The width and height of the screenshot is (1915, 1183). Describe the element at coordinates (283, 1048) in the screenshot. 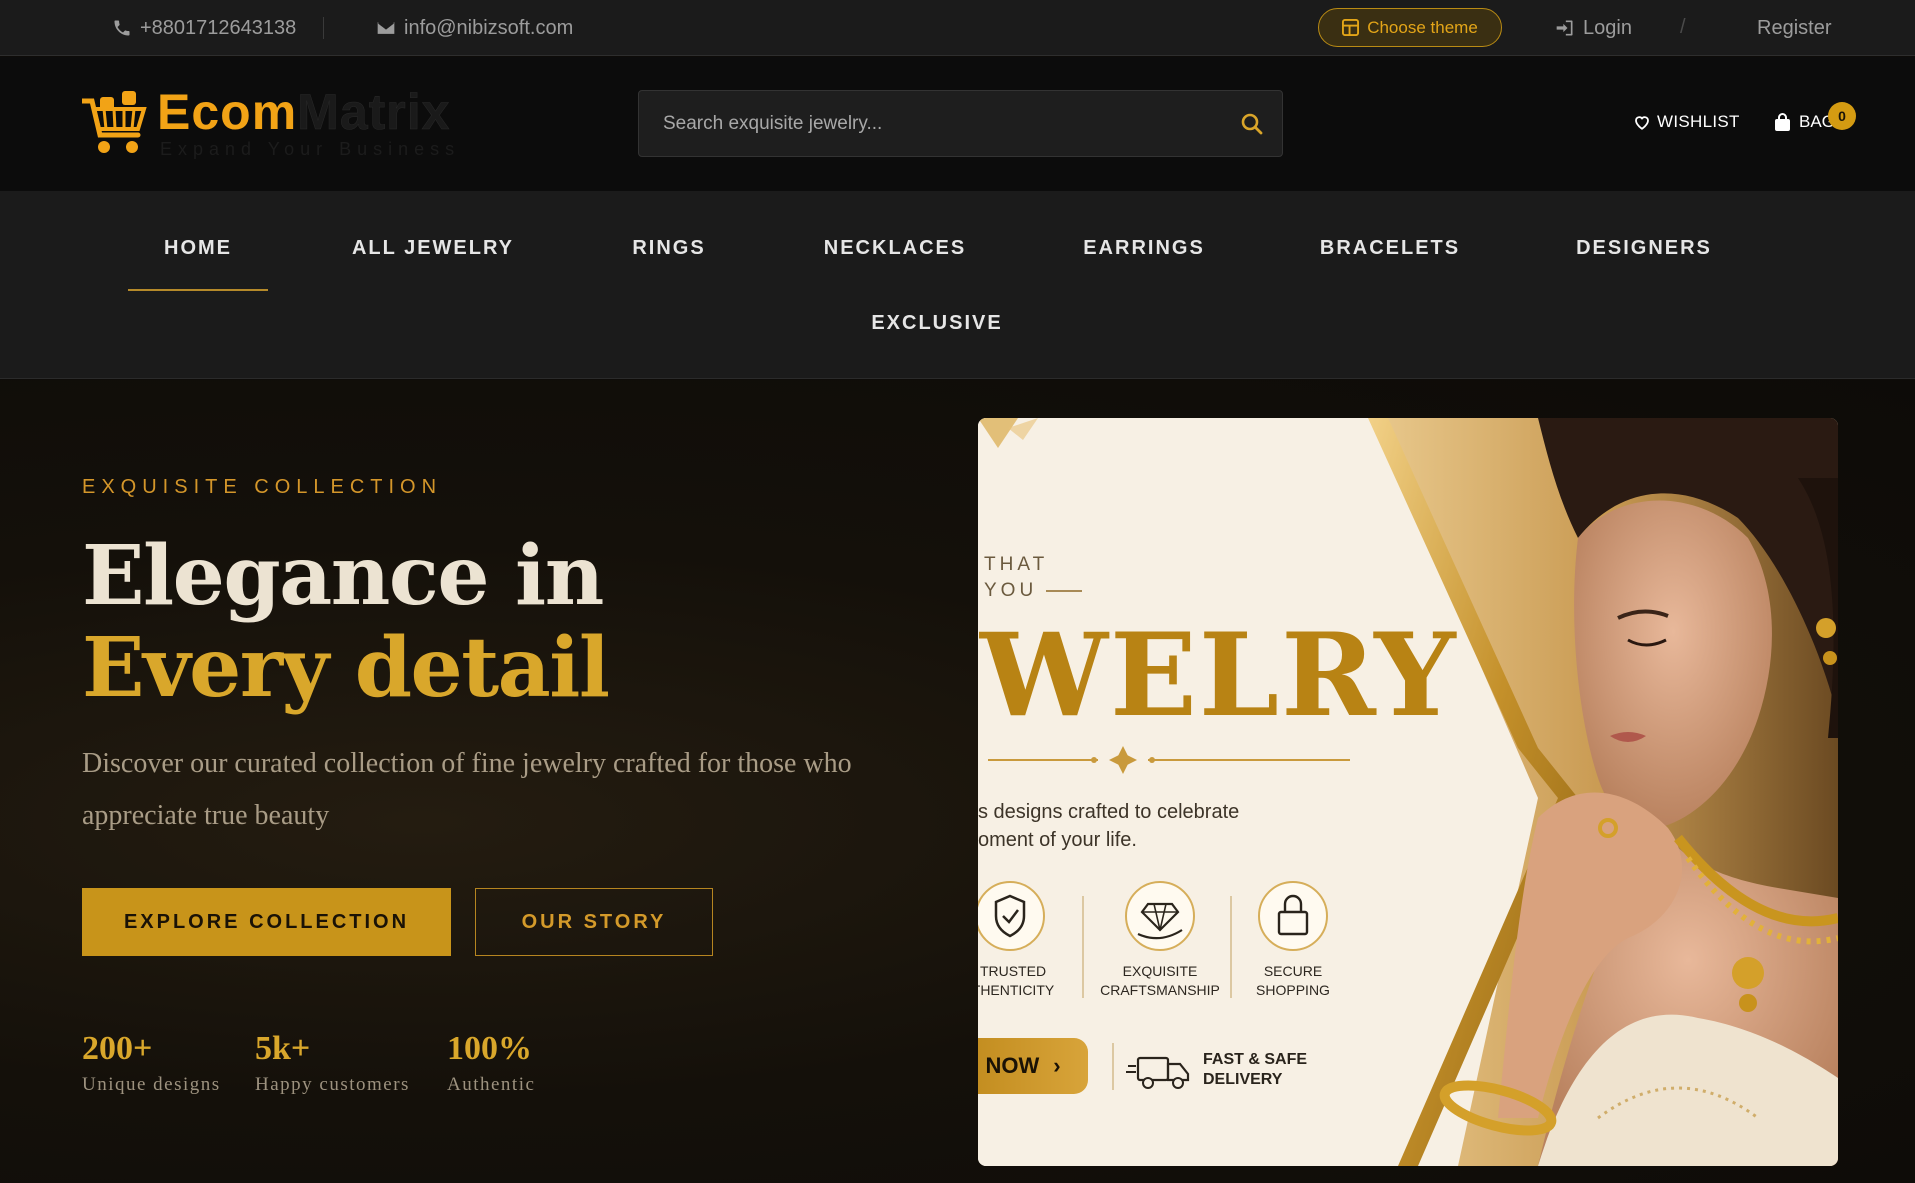

I see `stat-value: 5k+` at that location.